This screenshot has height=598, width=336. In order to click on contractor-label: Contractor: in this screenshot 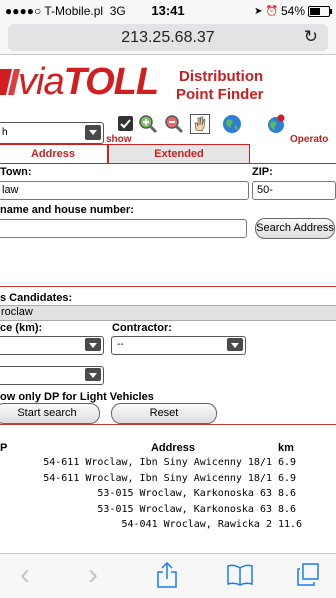, I will do `click(142, 328)`.